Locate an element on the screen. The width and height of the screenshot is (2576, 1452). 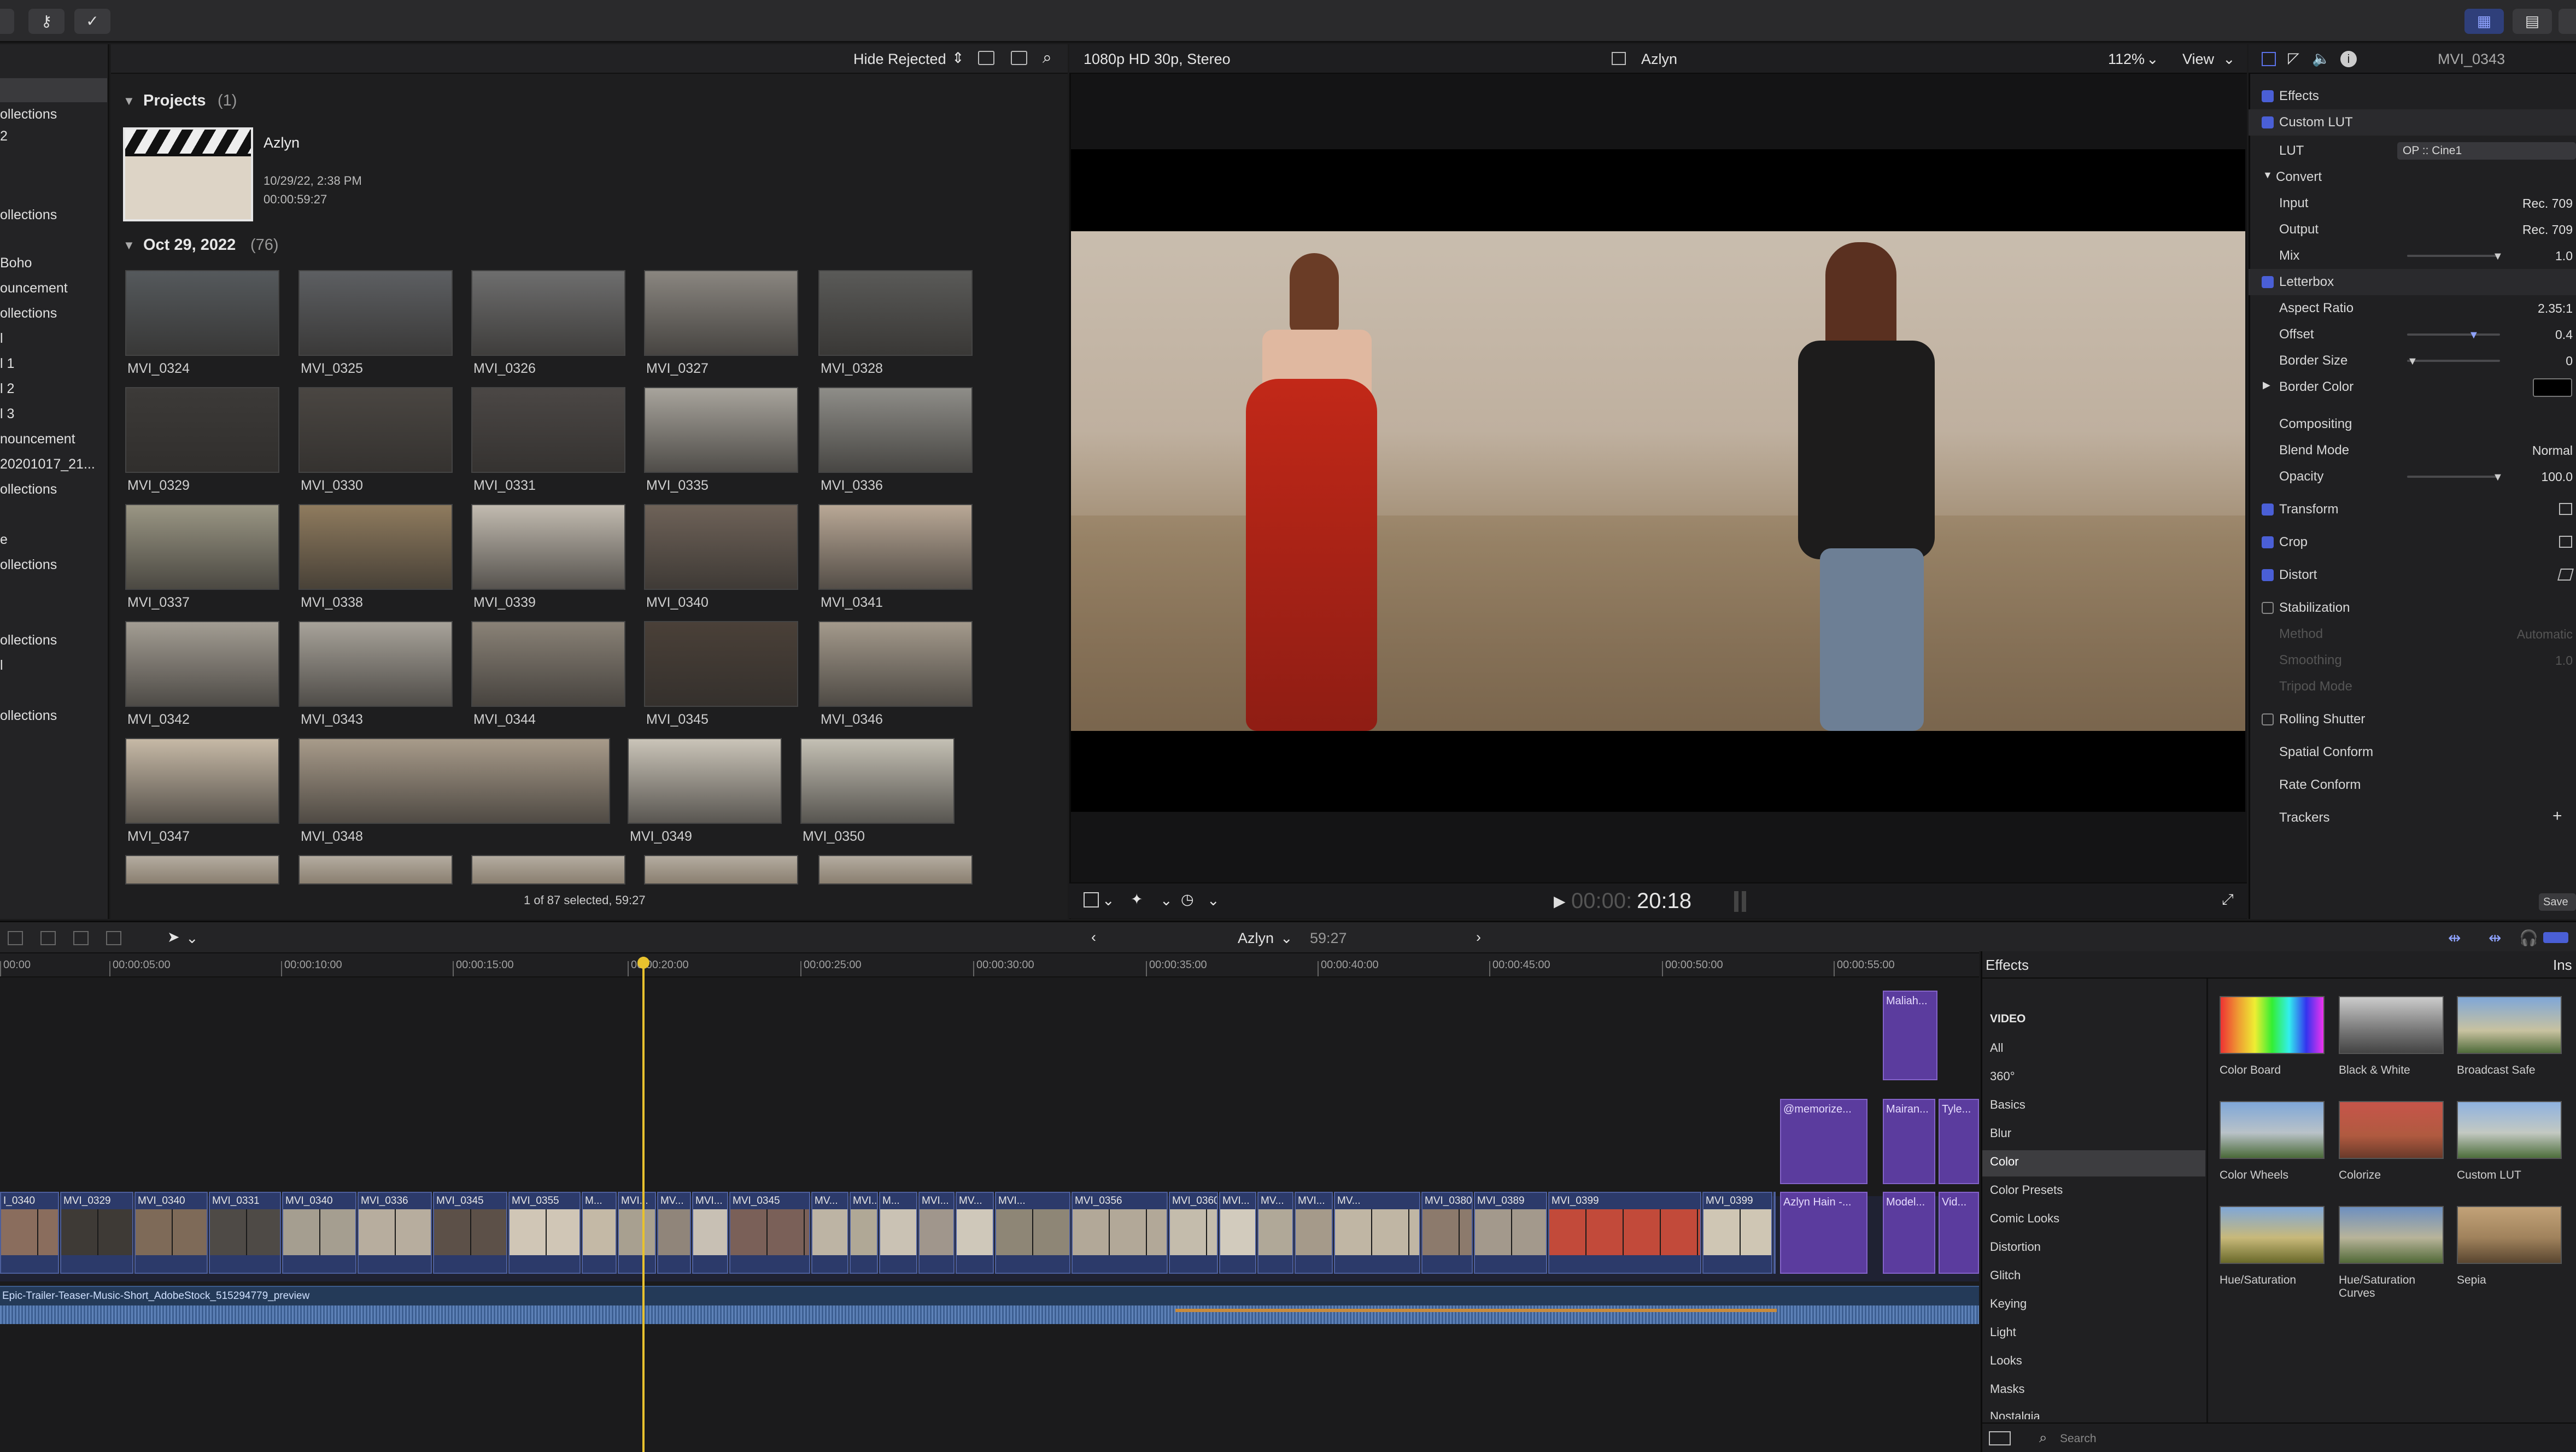
insert-clip-icon is located at coordinates (48, 938).